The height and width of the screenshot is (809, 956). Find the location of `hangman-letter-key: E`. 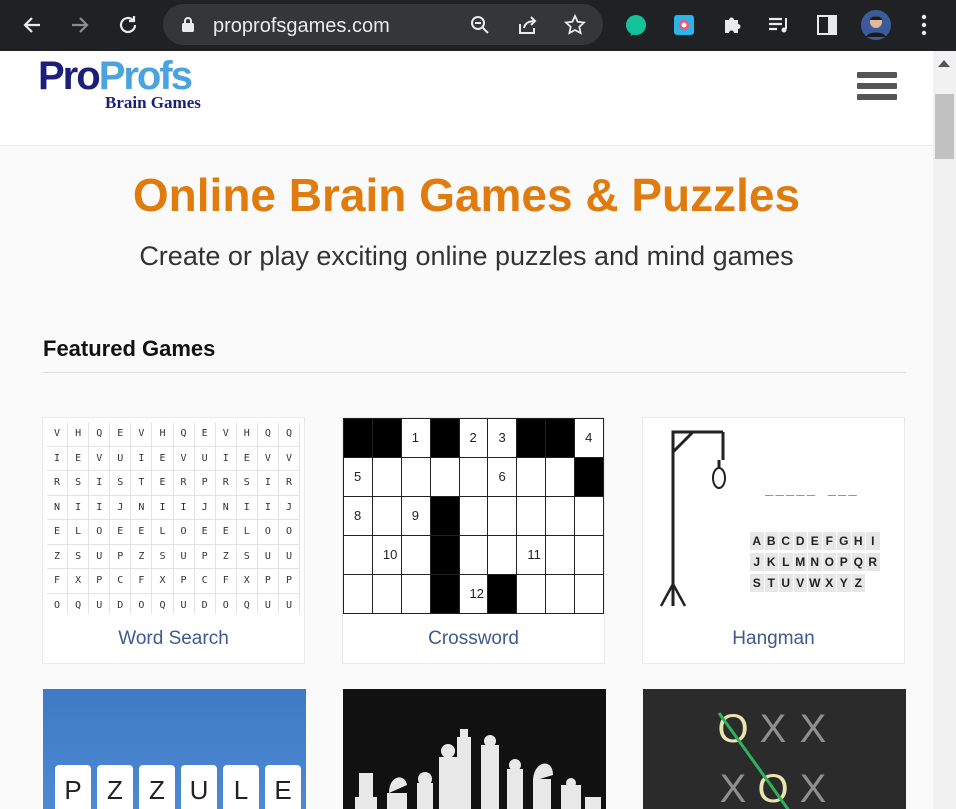

hangman-letter-key: E is located at coordinates (815, 541).